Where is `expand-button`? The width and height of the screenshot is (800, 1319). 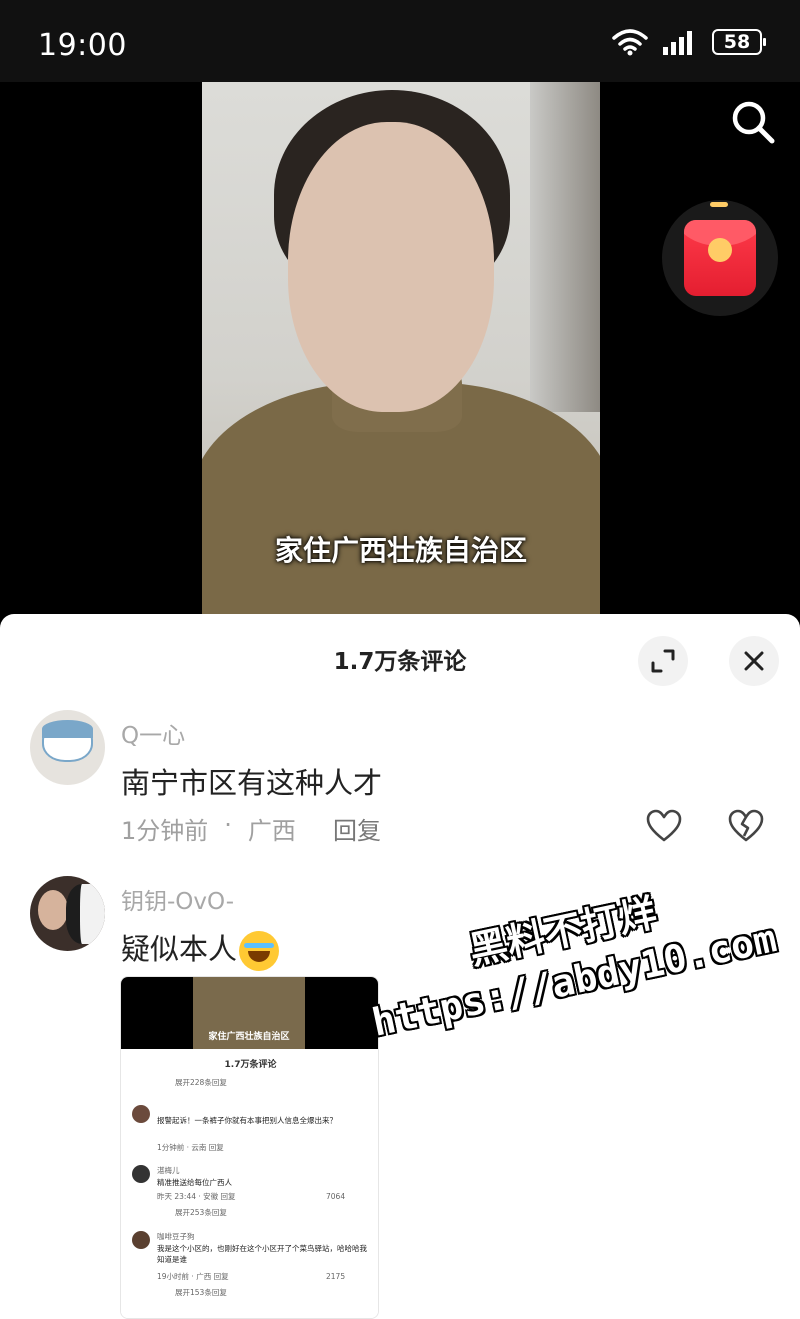 expand-button is located at coordinates (663, 661).